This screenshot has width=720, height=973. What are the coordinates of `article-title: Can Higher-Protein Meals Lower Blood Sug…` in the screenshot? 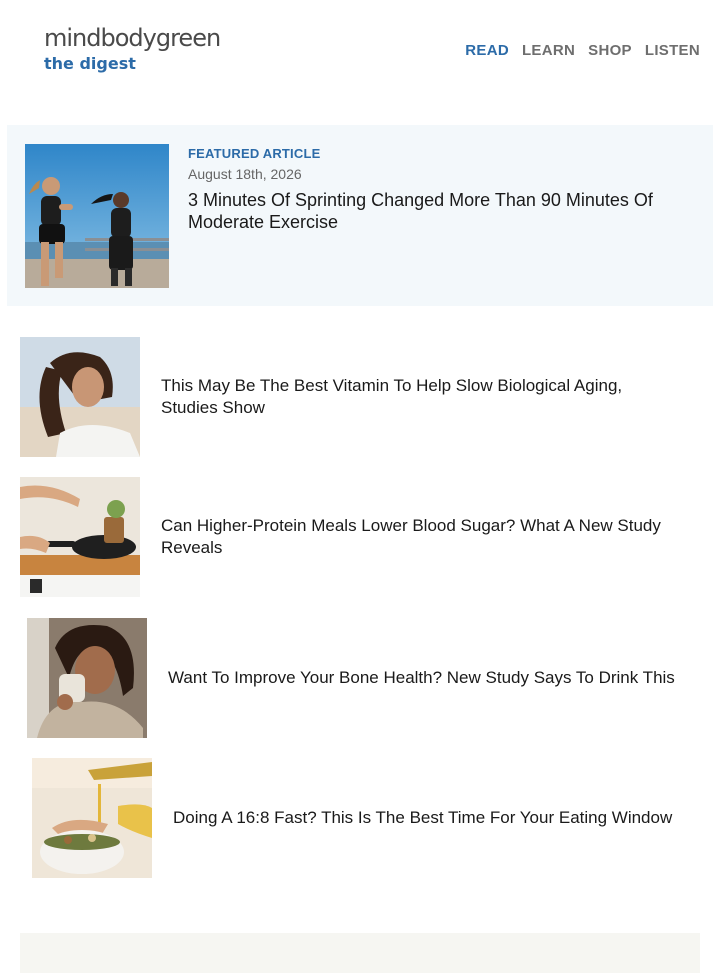 It's located at (431, 537).